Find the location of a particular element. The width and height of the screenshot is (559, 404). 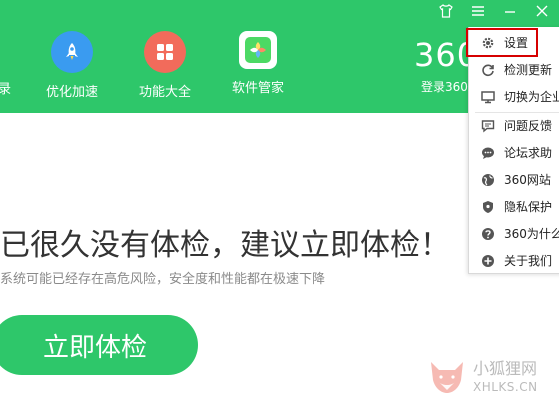

menu-label-check-update: 检测更新 is located at coordinates (528, 70).